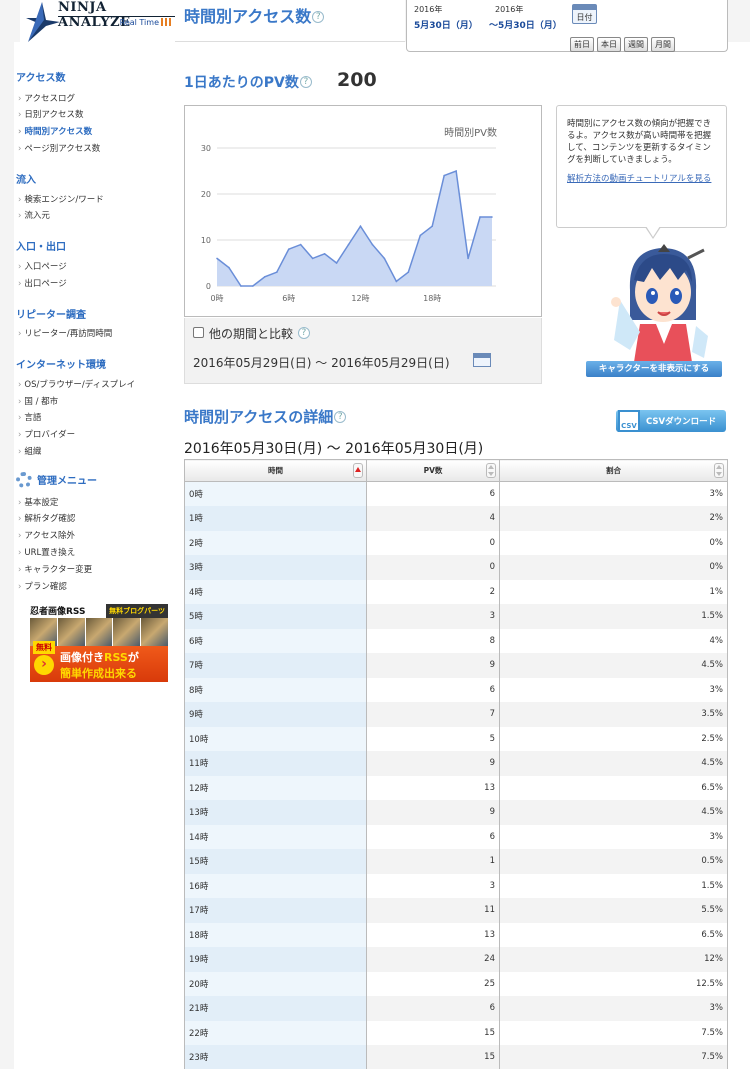  I want to click on week-button: 週間, so click(636, 44).